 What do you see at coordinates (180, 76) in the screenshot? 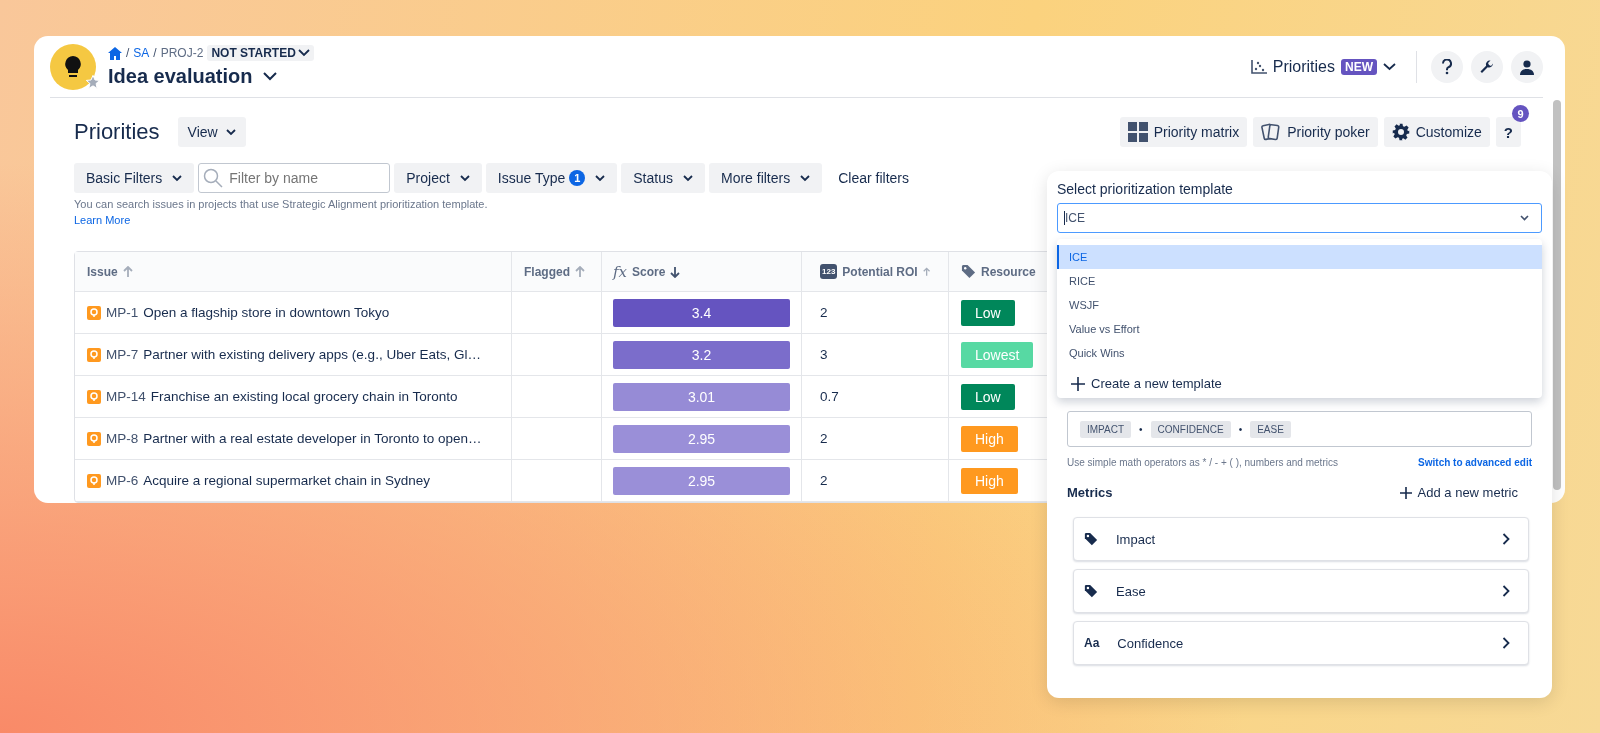
I see `project-title: Idea evaluation` at bounding box center [180, 76].